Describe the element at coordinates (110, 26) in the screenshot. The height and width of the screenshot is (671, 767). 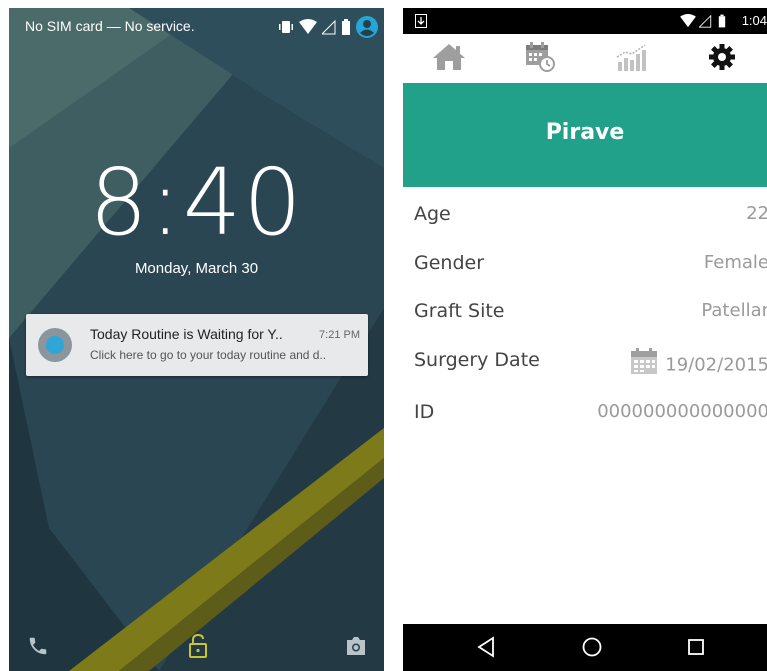
I see `carrier-text: No SIM card — No service.` at that location.